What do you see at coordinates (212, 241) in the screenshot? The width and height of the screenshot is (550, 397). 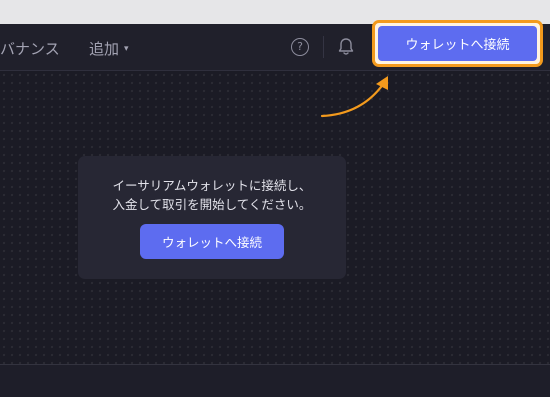 I see `card-connect-wallet-button: ウォレットへ接続` at bounding box center [212, 241].